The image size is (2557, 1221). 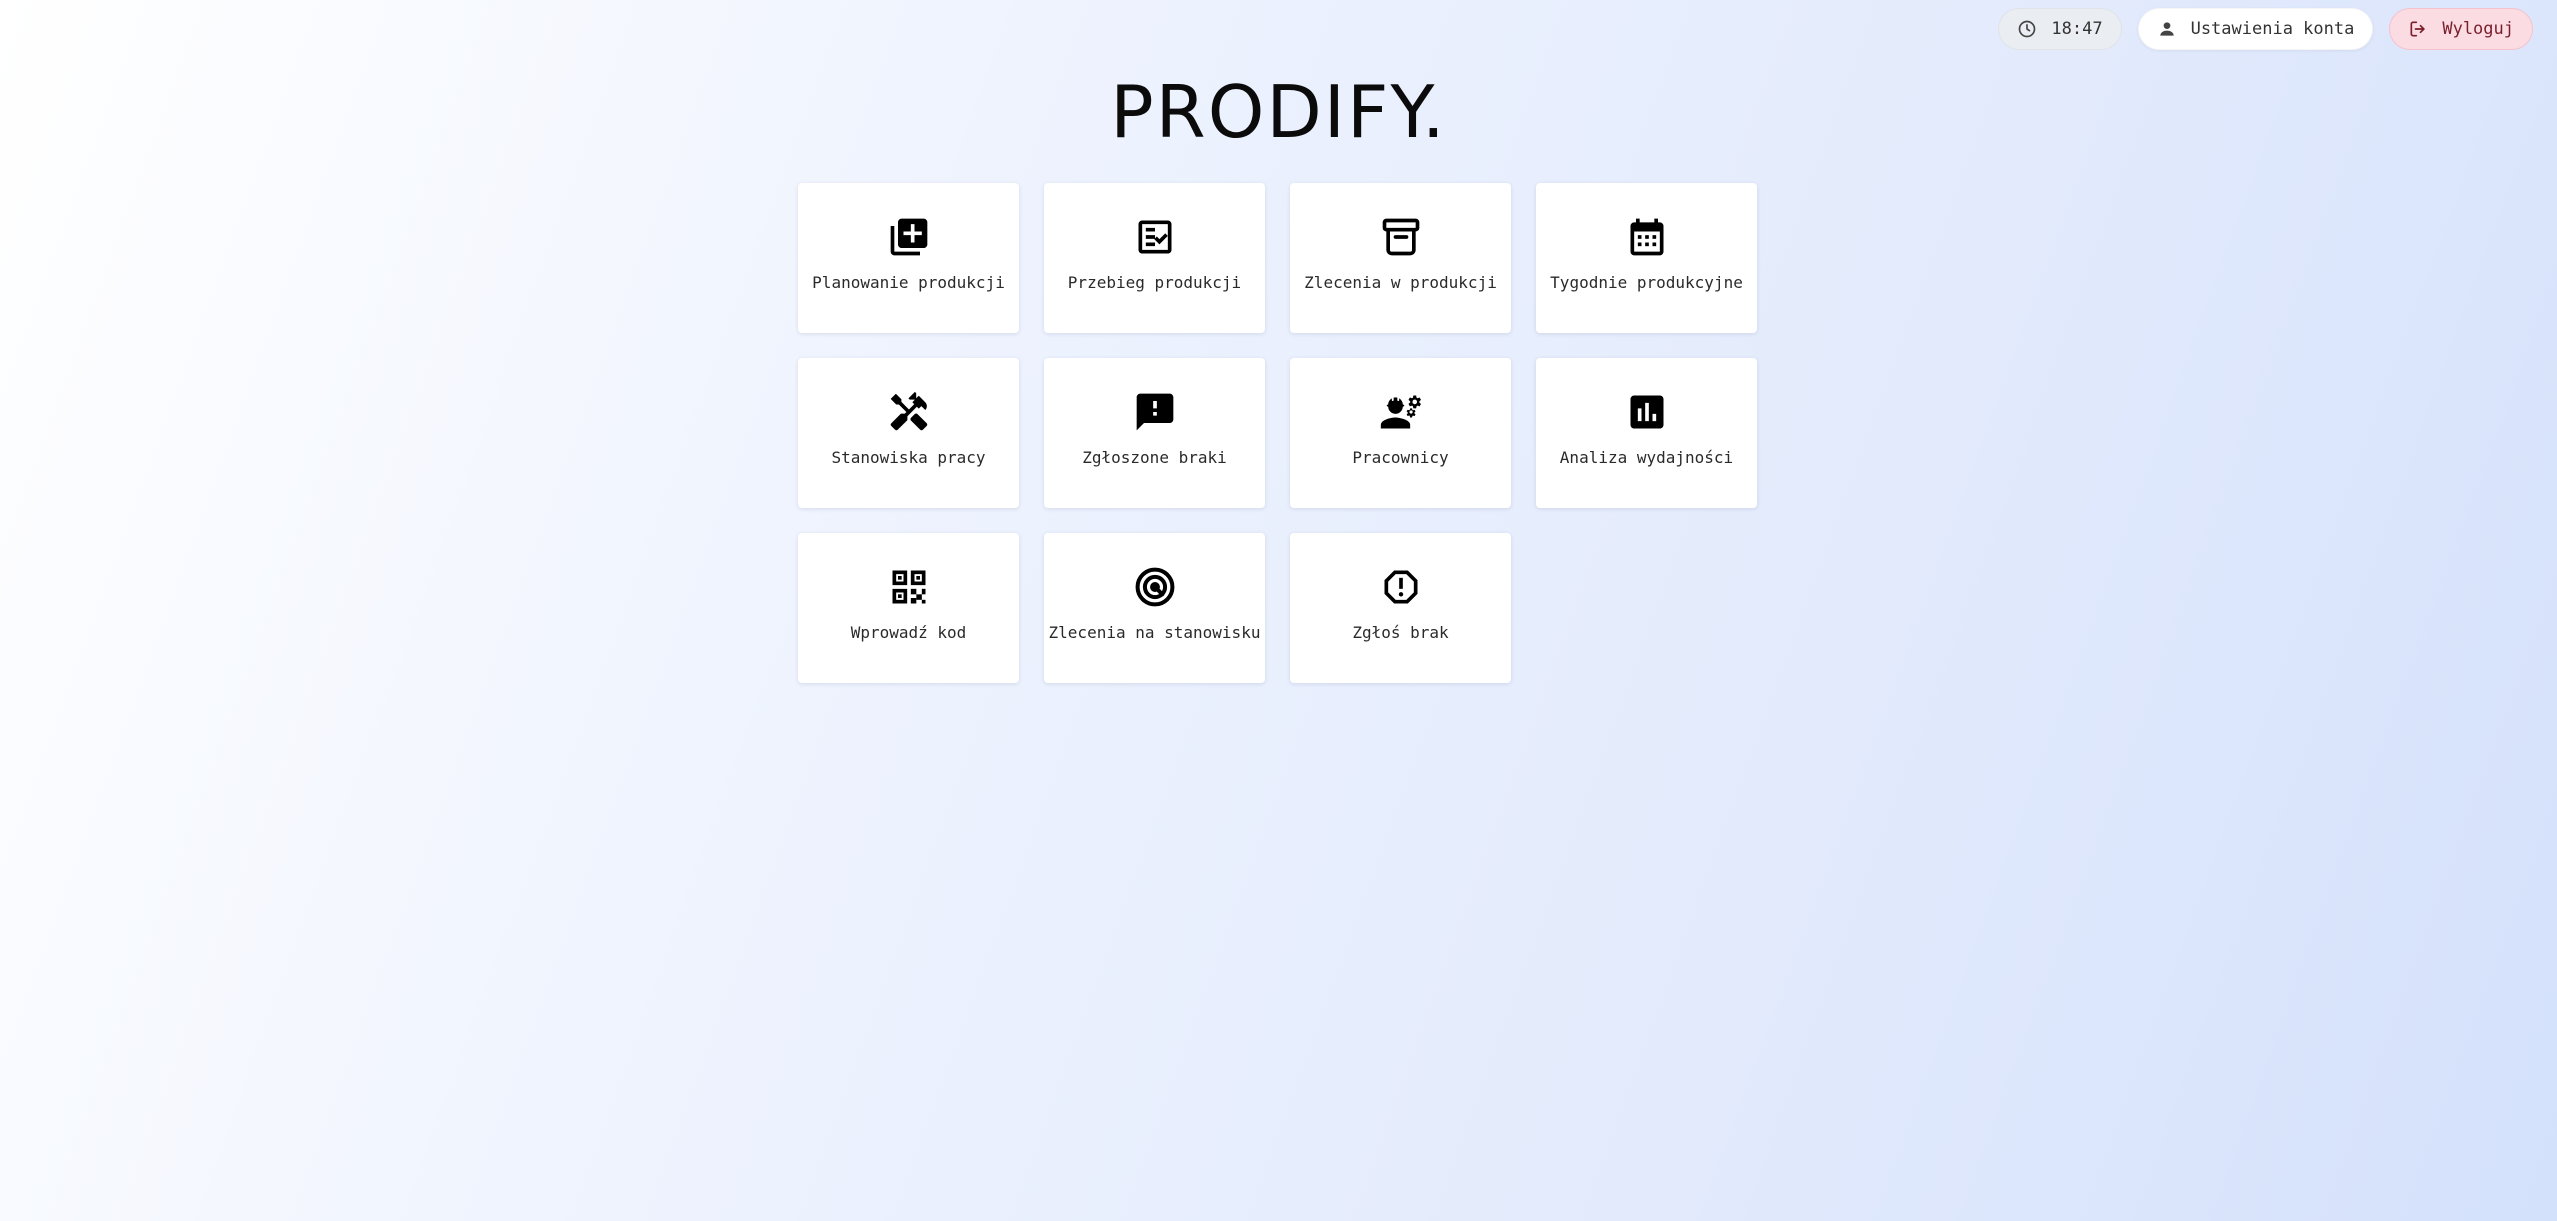 What do you see at coordinates (908, 457) in the screenshot?
I see `tile-label: Stanowiska pracy` at bounding box center [908, 457].